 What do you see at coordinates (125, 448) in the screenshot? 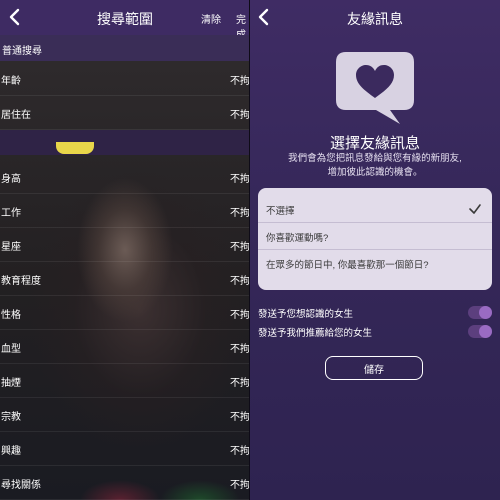
I see `filter-row-interests: 興趣 不拘` at bounding box center [125, 448].